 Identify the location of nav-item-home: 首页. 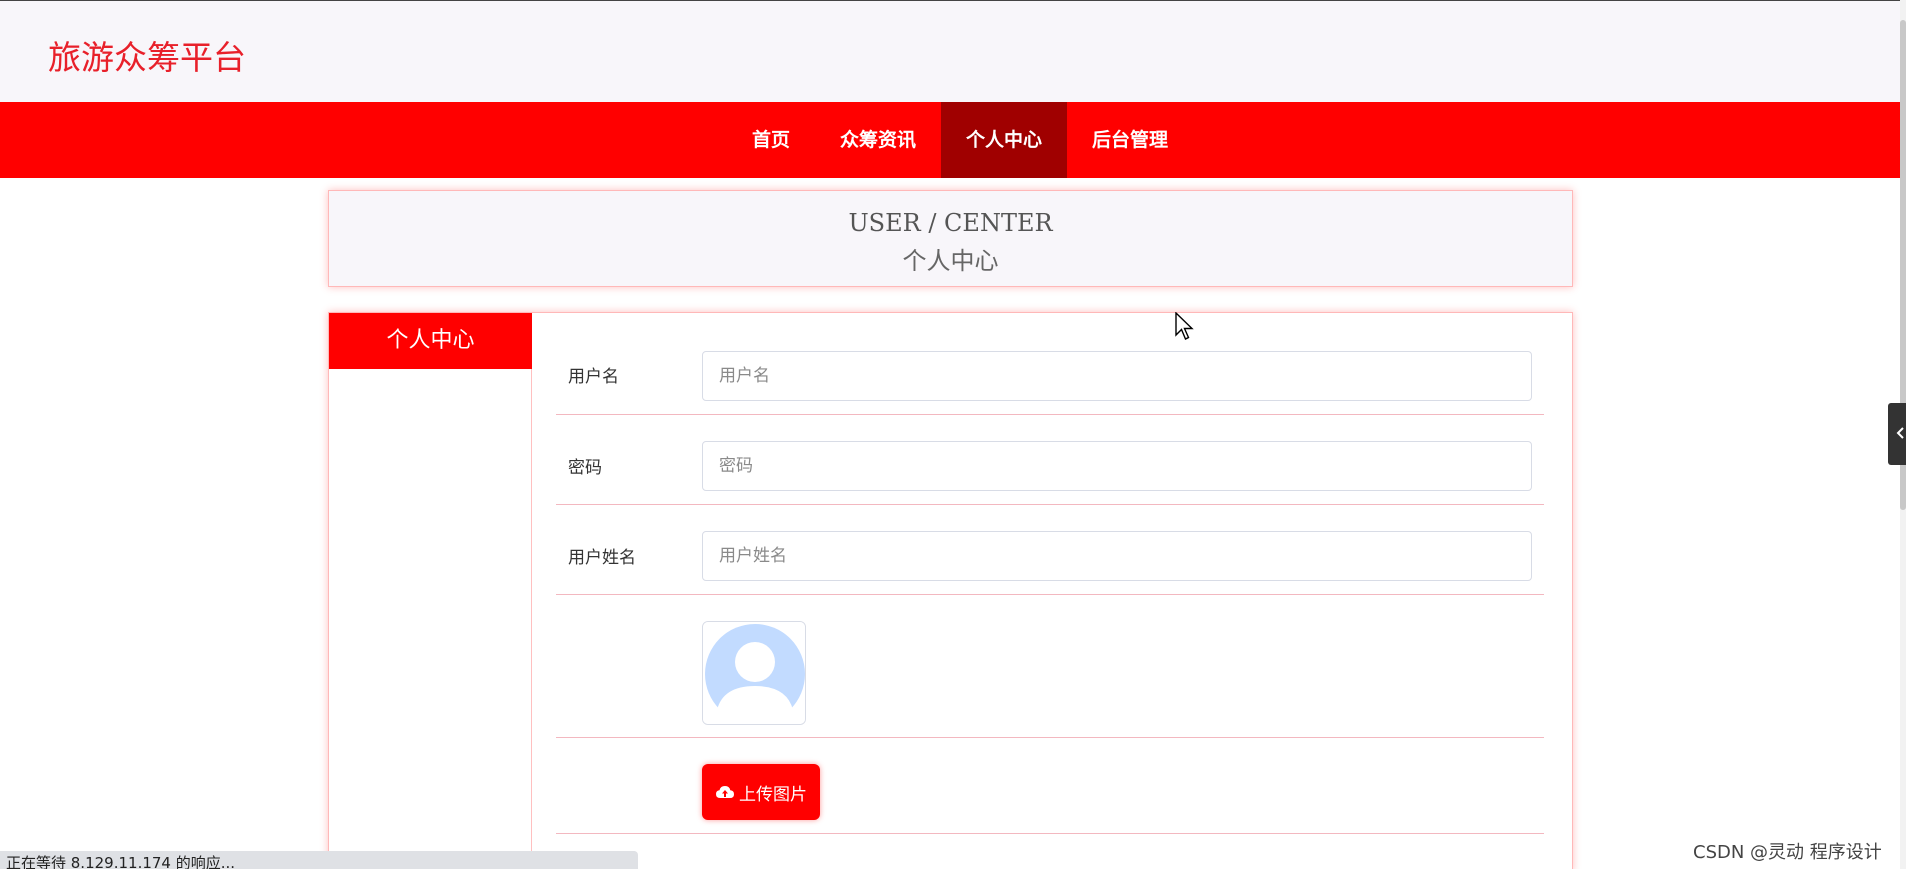
(771, 140).